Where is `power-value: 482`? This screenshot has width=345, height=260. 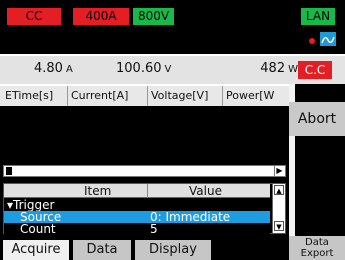 power-value: 482 is located at coordinates (273, 68).